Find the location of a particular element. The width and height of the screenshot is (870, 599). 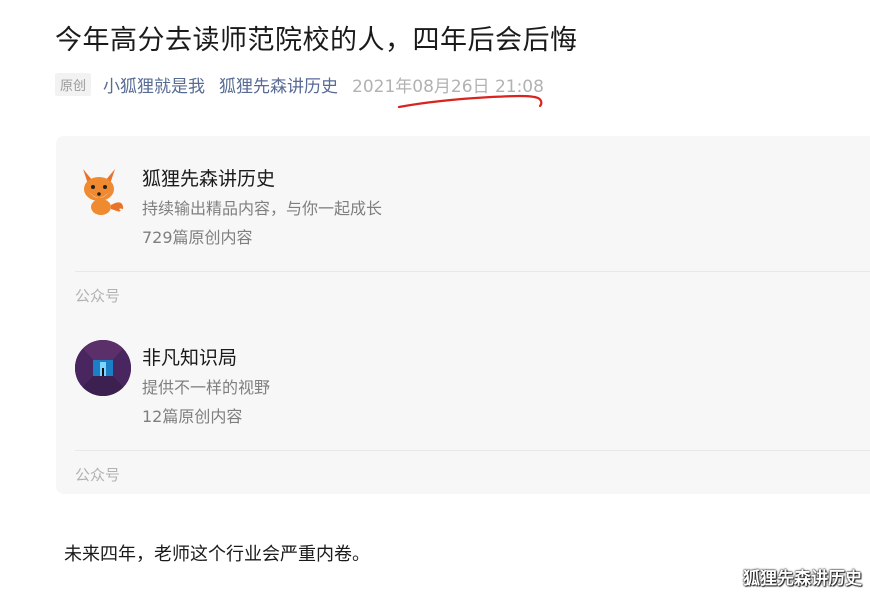

profile-name: 非凡知识局 is located at coordinates (190, 358).